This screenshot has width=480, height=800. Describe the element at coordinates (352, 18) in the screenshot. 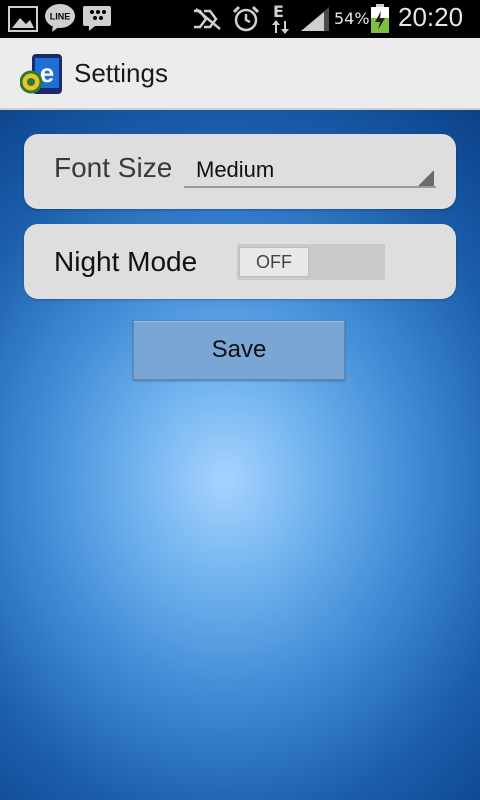

I see `battery-percent: 54%` at that location.